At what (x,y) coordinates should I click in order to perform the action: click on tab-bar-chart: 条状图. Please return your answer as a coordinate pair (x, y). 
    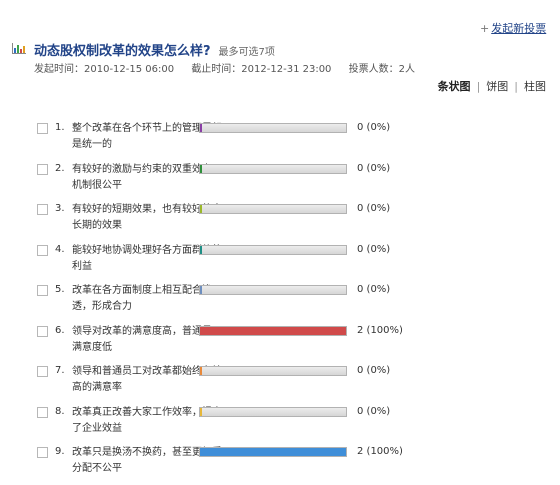
    Looking at the image, I should click on (454, 86).